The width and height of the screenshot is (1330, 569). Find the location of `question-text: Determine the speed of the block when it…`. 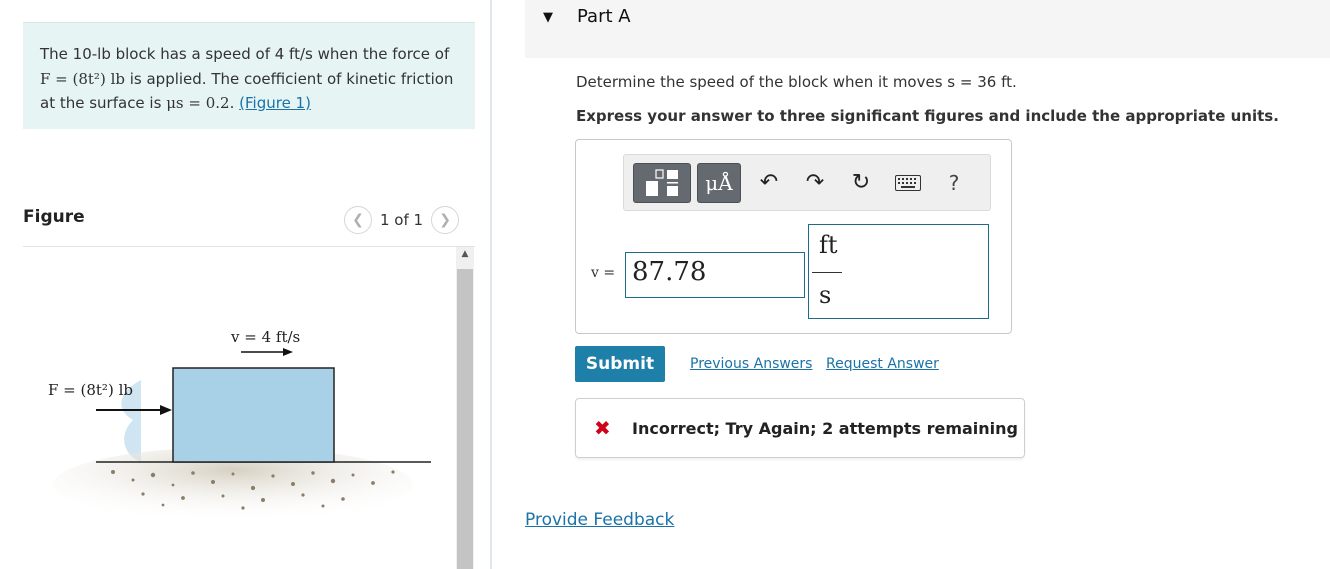

question-text: Determine the speed of the block when it… is located at coordinates (796, 82).